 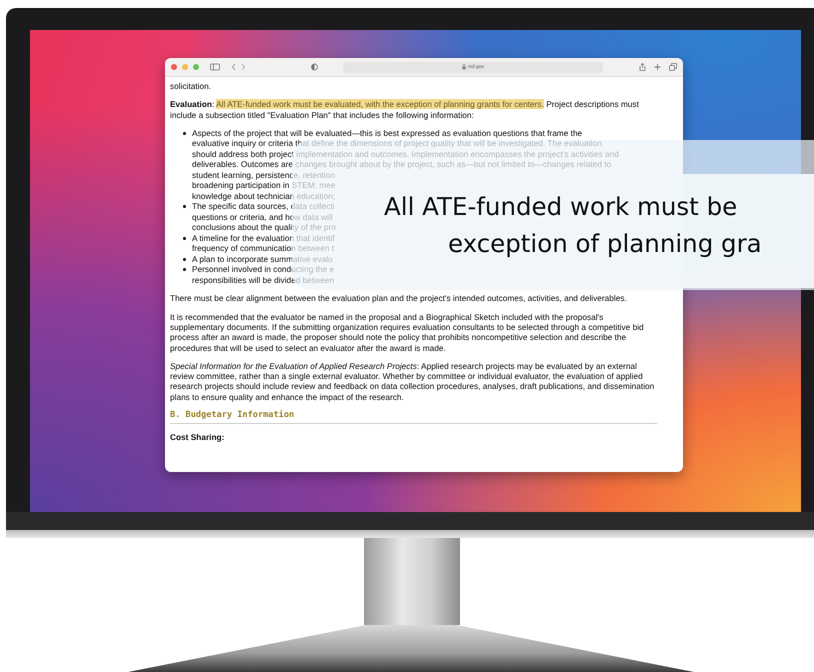 What do you see at coordinates (262, 259) in the screenshot?
I see `list-item-text: A plan to incorporate summative evalu` at bounding box center [262, 259].